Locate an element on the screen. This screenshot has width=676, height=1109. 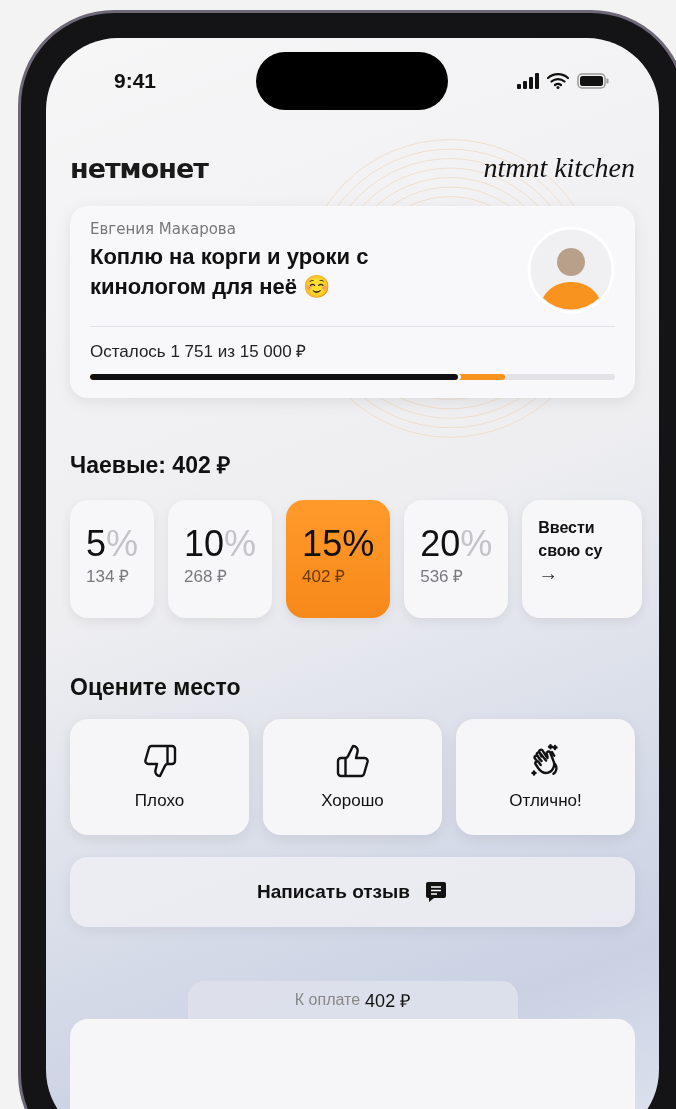
rating-title: Оцените место is located at coordinates (156, 687).